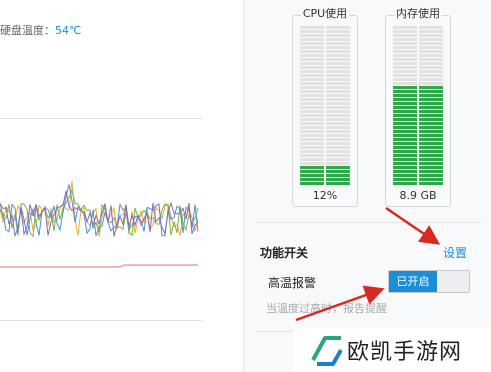  I want to click on cpu-usage-bar, so click(325, 105).